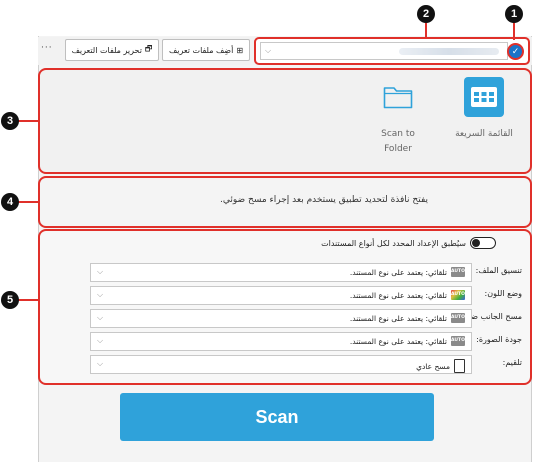 The width and height of the screenshot is (541, 462). What do you see at coordinates (281, 295) in the screenshot?
I see `color-mode-select: ⌵ AUTO تلقائي: يعتمد على نوع المستند.` at bounding box center [281, 295].